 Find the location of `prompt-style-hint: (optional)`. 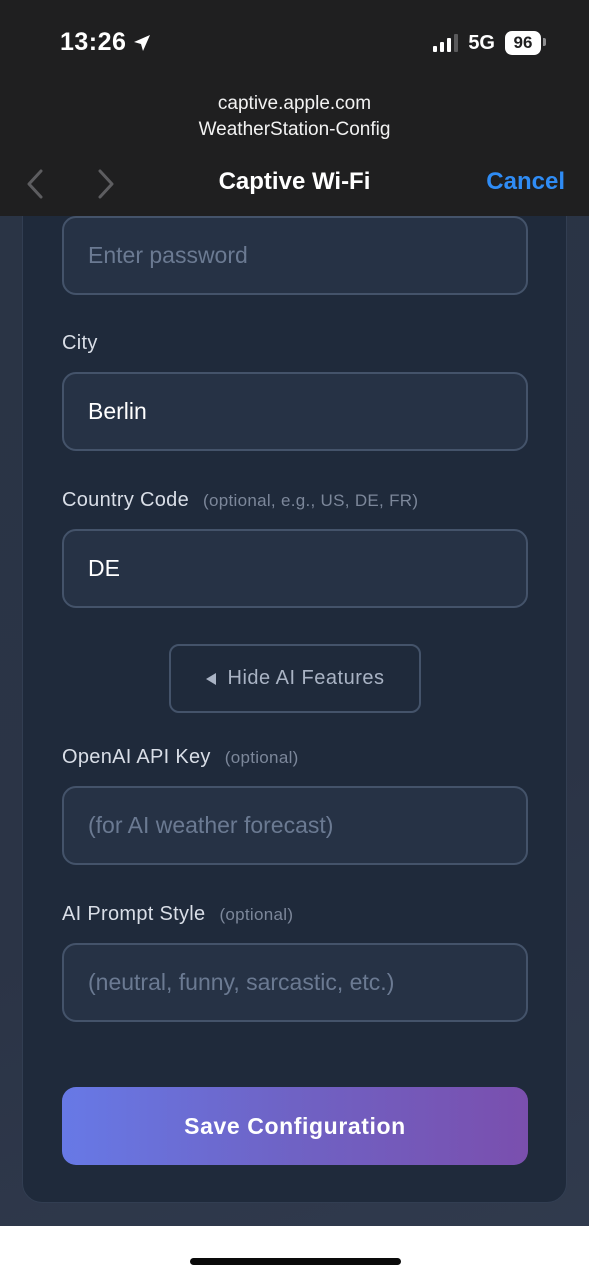

prompt-style-hint: (optional) is located at coordinates (256, 914).